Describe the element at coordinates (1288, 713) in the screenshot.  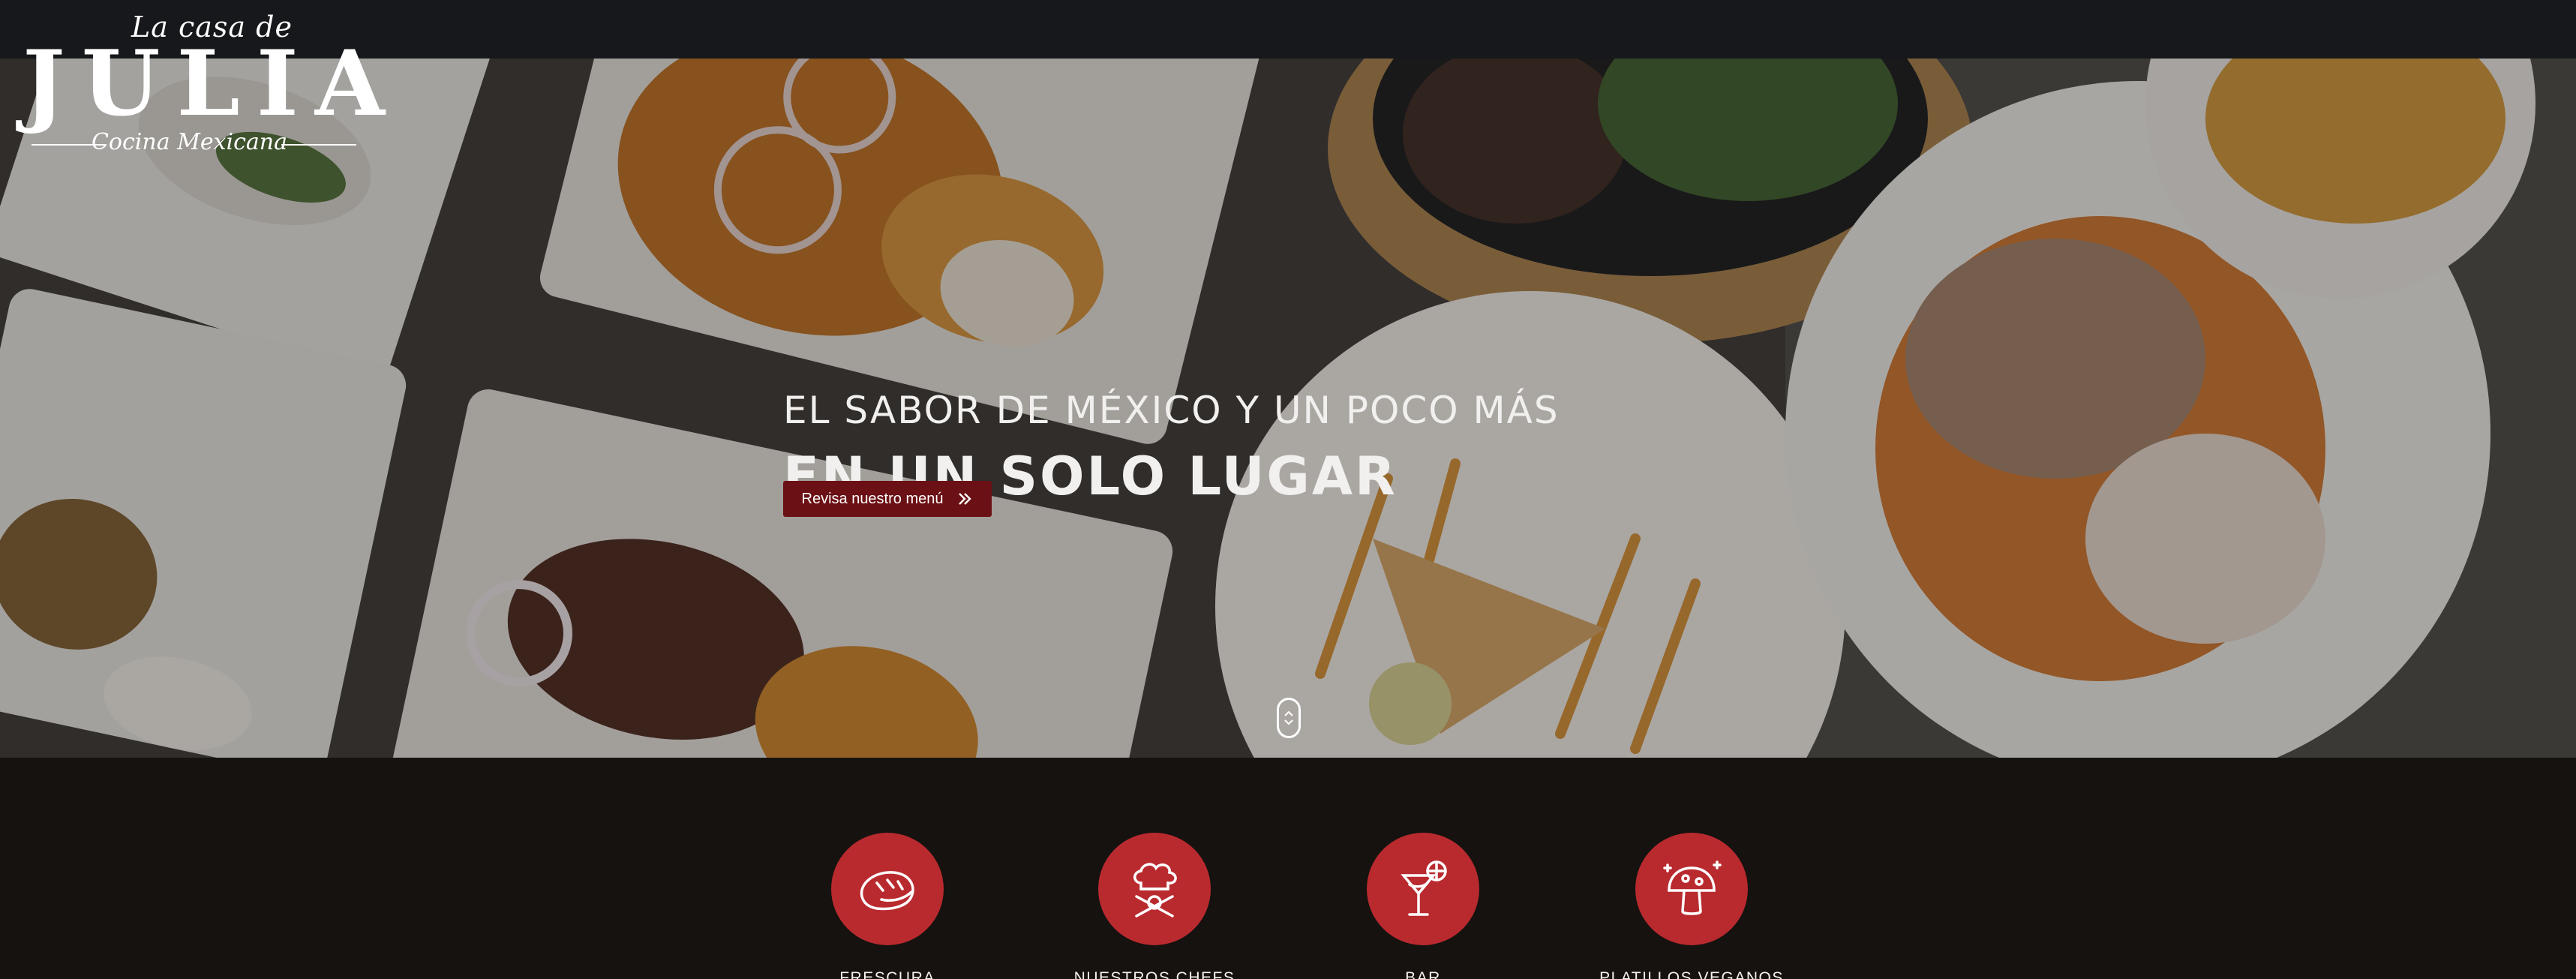
I see `chevron-up-icon` at that location.